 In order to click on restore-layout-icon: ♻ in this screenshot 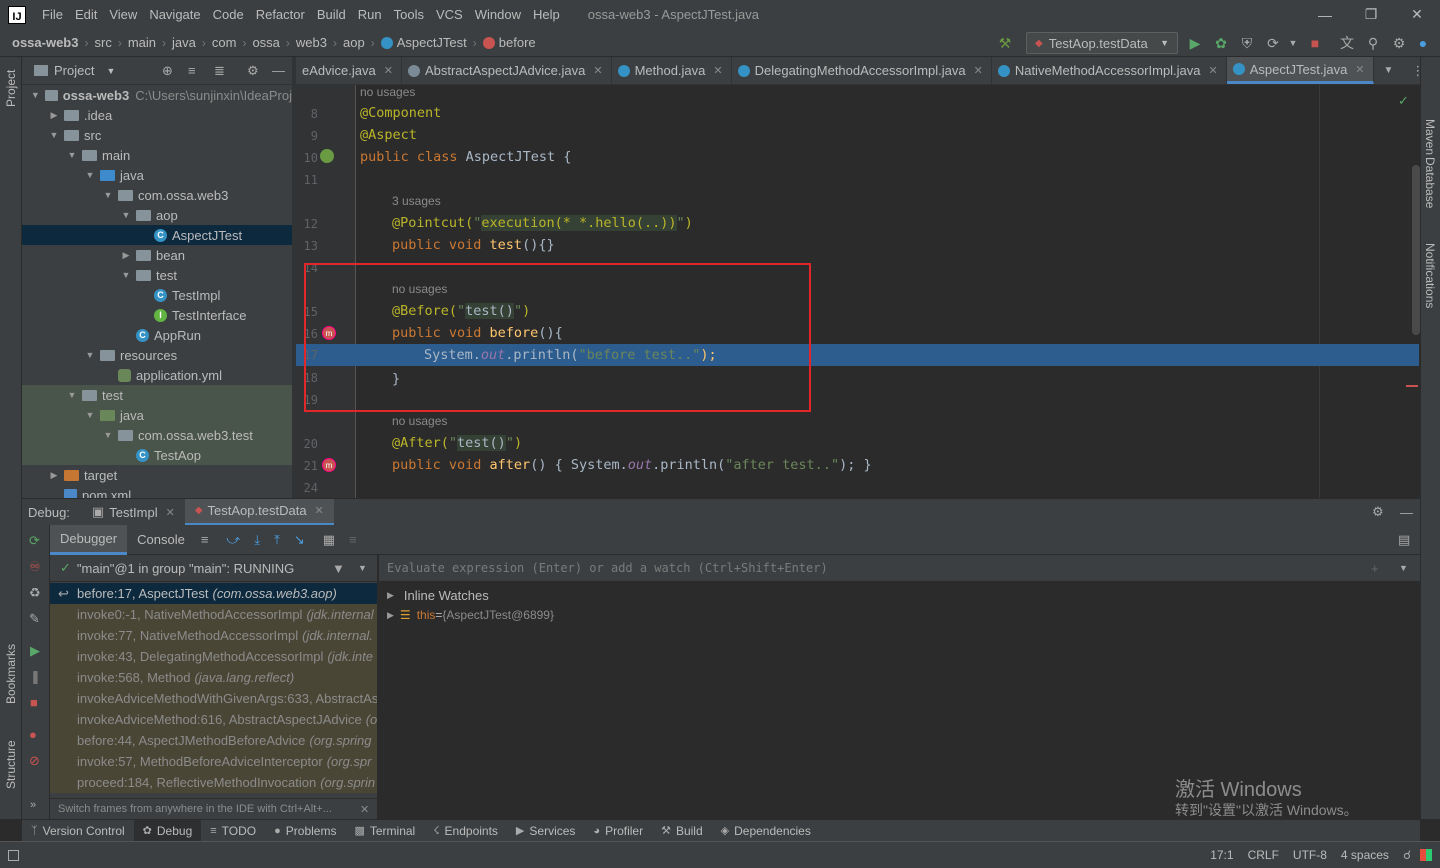, I will do `click(35, 593)`.